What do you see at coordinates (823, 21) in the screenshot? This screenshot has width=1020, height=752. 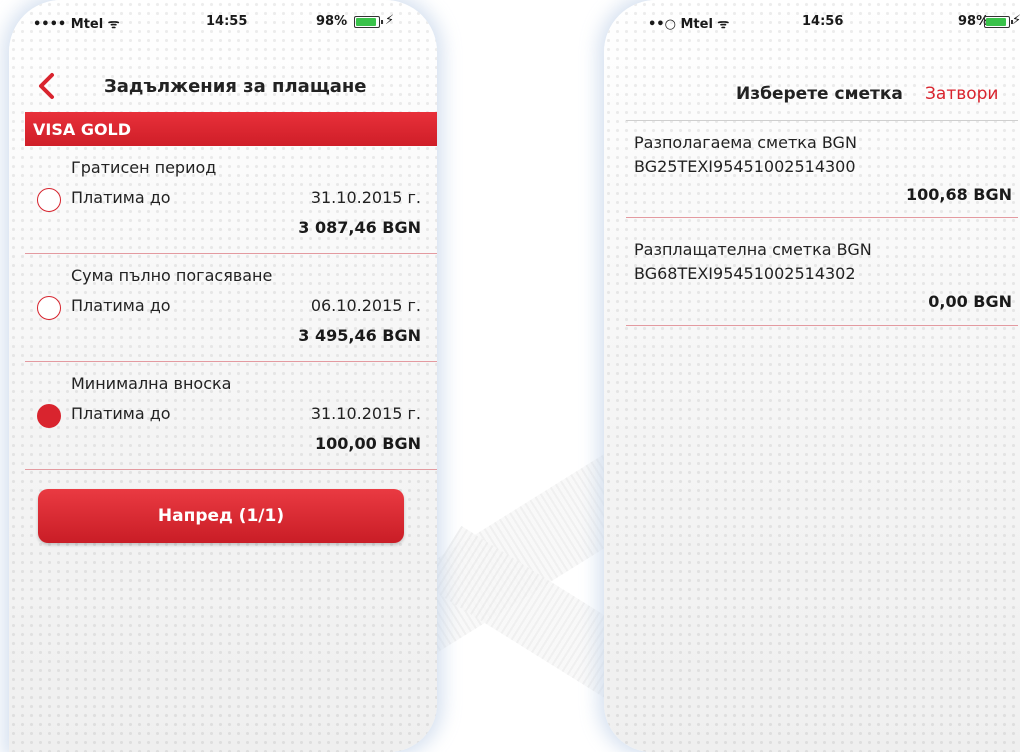 I see `clock: 14:56` at bounding box center [823, 21].